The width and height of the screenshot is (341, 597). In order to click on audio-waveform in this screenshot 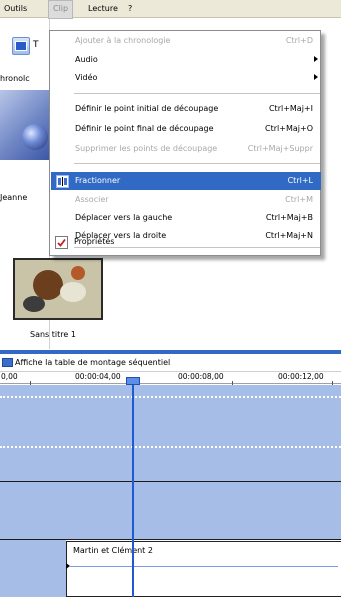, I will do `click(204, 566)`.